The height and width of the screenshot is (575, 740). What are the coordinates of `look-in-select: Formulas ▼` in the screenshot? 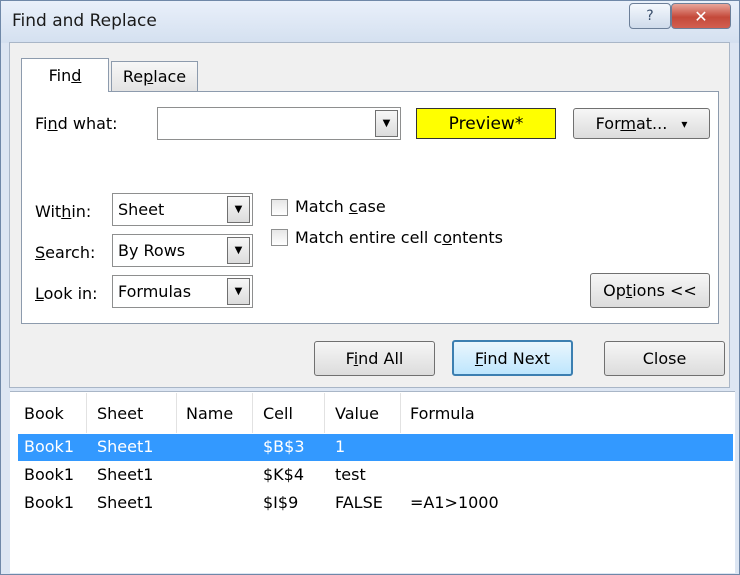 It's located at (182, 291).